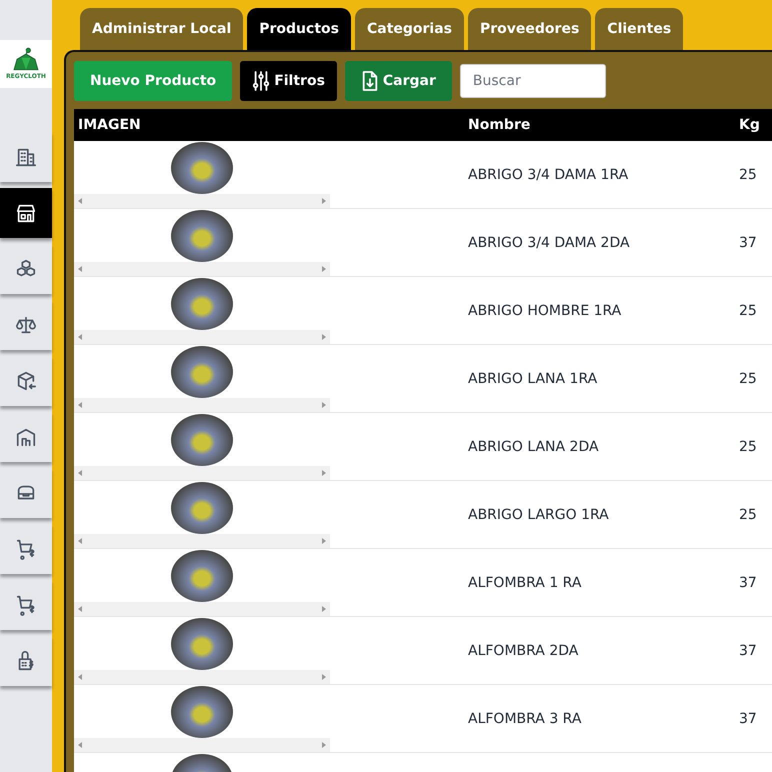 This screenshot has height=772, width=772. I want to click on box-arrow-icon, so click(26, 381).